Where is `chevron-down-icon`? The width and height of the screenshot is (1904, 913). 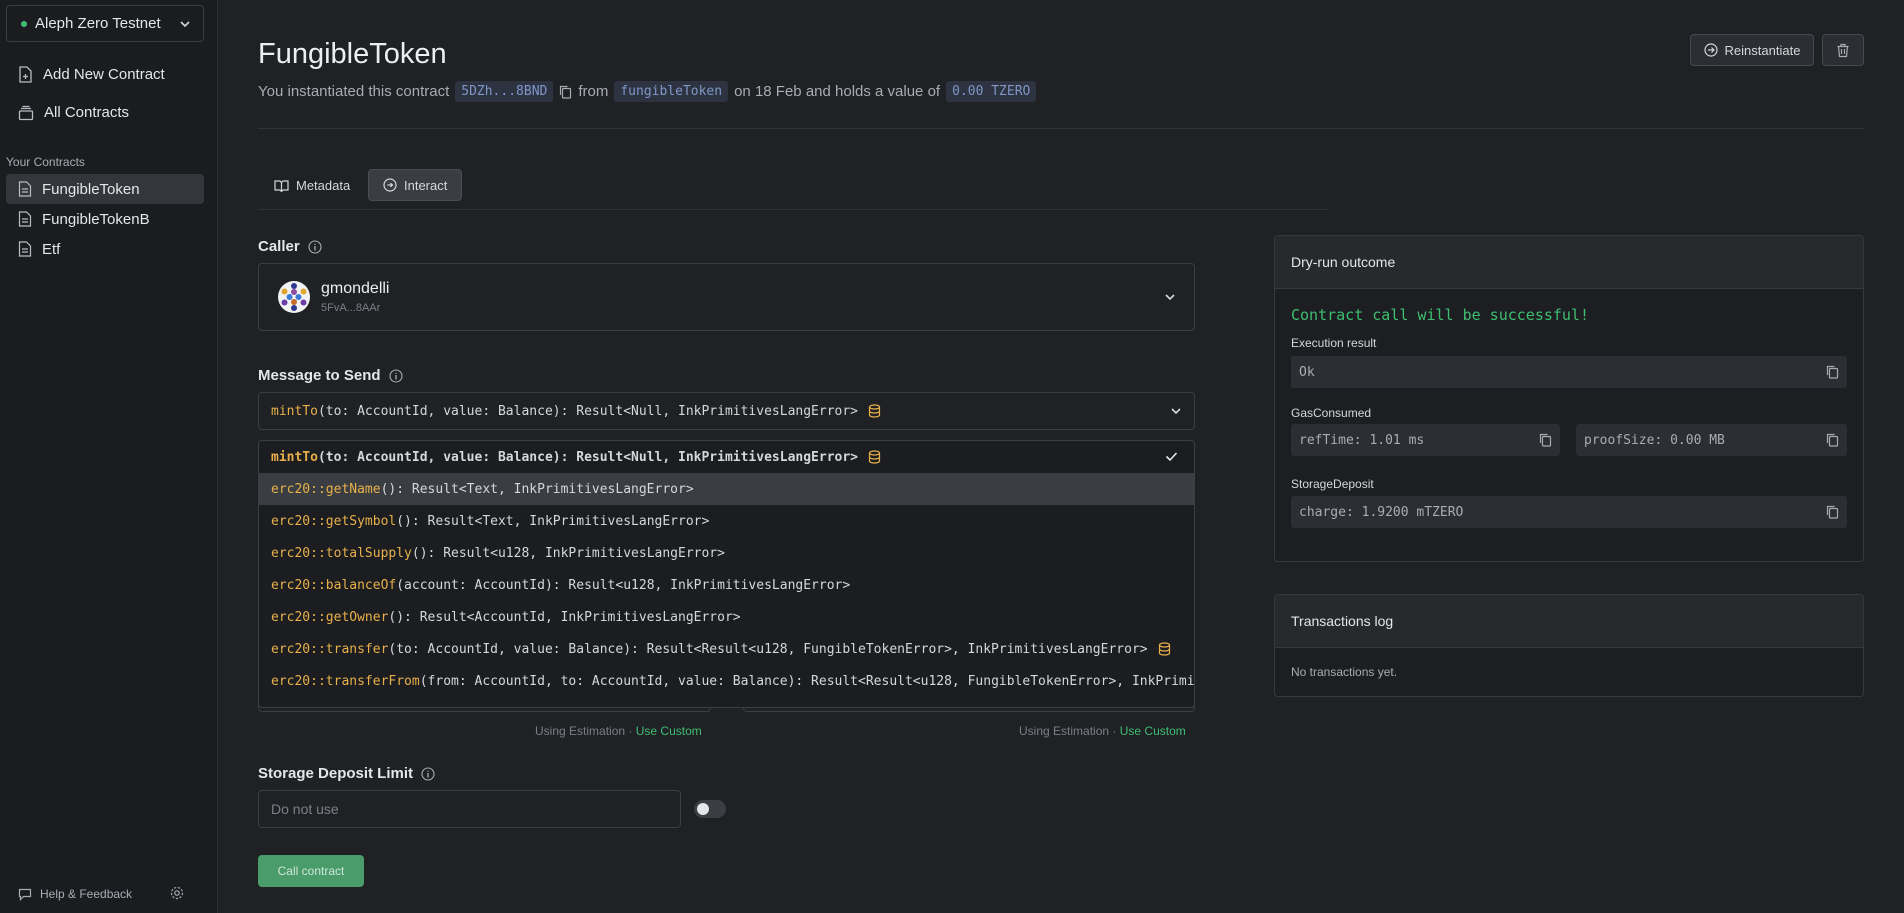
chevron-down-icon is located at coordinates (1176, 411).